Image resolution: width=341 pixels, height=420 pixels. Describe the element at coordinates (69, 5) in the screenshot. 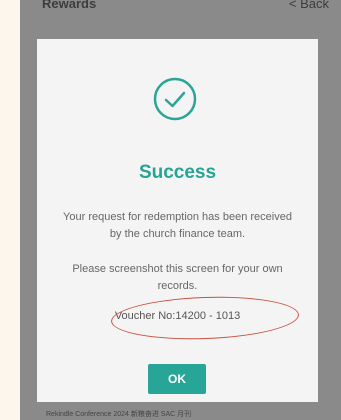

I see `page-title: Rewards` at that location.